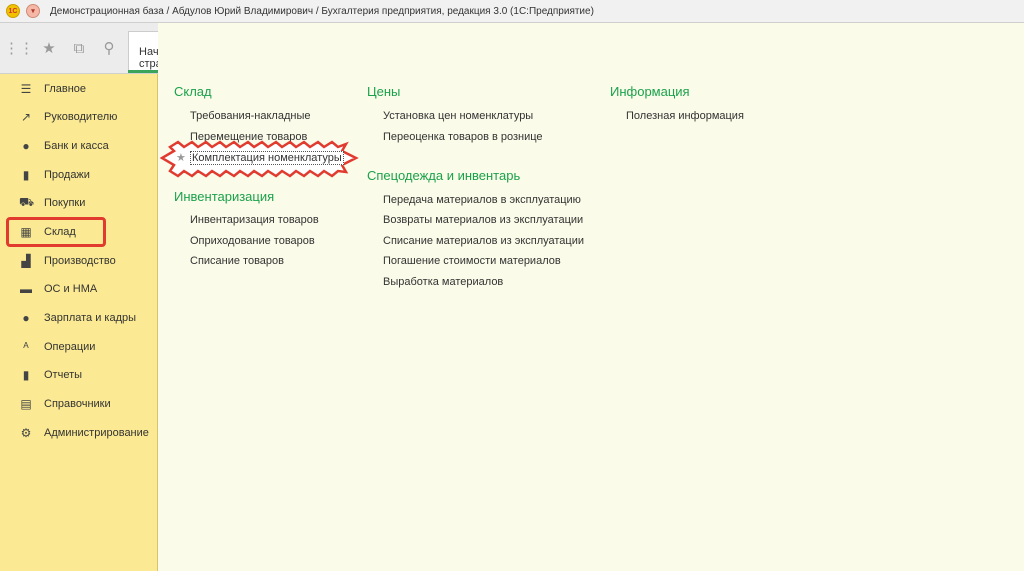 Image resolution: width=1024 pixels, height=571 pixels. What do you see at coordinates (458, 116) in the screenshot?
I see `link-set-prices: Установка цен номенклатуры` at bounding box center [458, 116].